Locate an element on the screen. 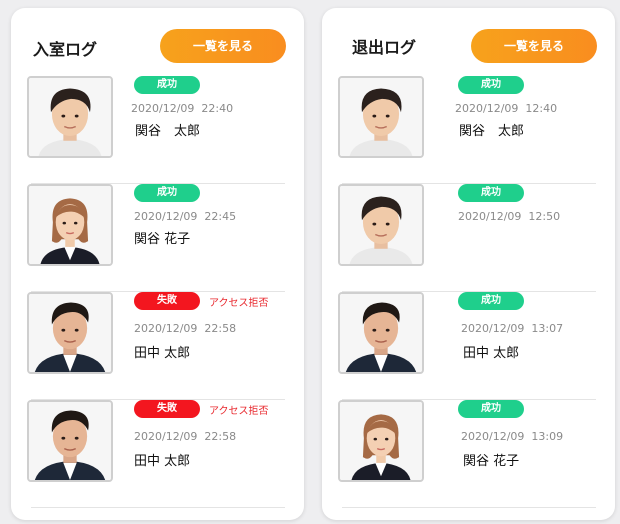 The width and height of the screenshot is (620, 524). exit-log-item: 成功 2020/12/09 12:50 is located at coordinates (467, 238).